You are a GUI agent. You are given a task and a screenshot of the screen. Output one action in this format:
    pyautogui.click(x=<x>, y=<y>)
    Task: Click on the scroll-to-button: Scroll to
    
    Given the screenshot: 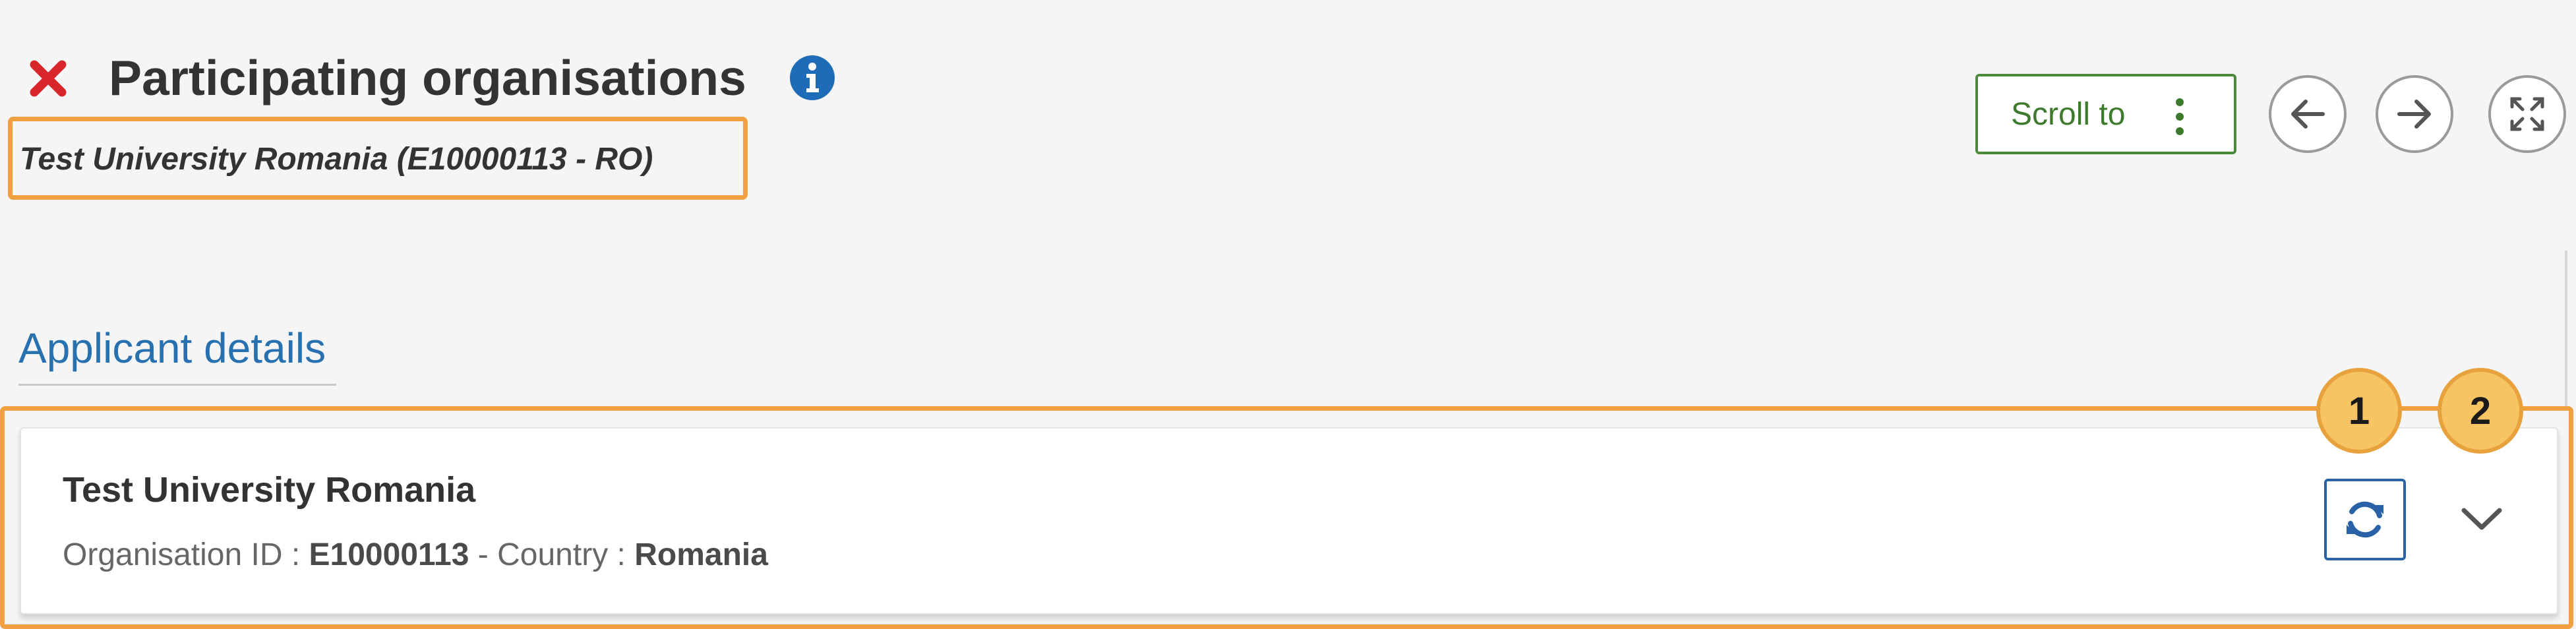 What is the action you would take?
    pyautogui.click(x=2105, y=114)
    